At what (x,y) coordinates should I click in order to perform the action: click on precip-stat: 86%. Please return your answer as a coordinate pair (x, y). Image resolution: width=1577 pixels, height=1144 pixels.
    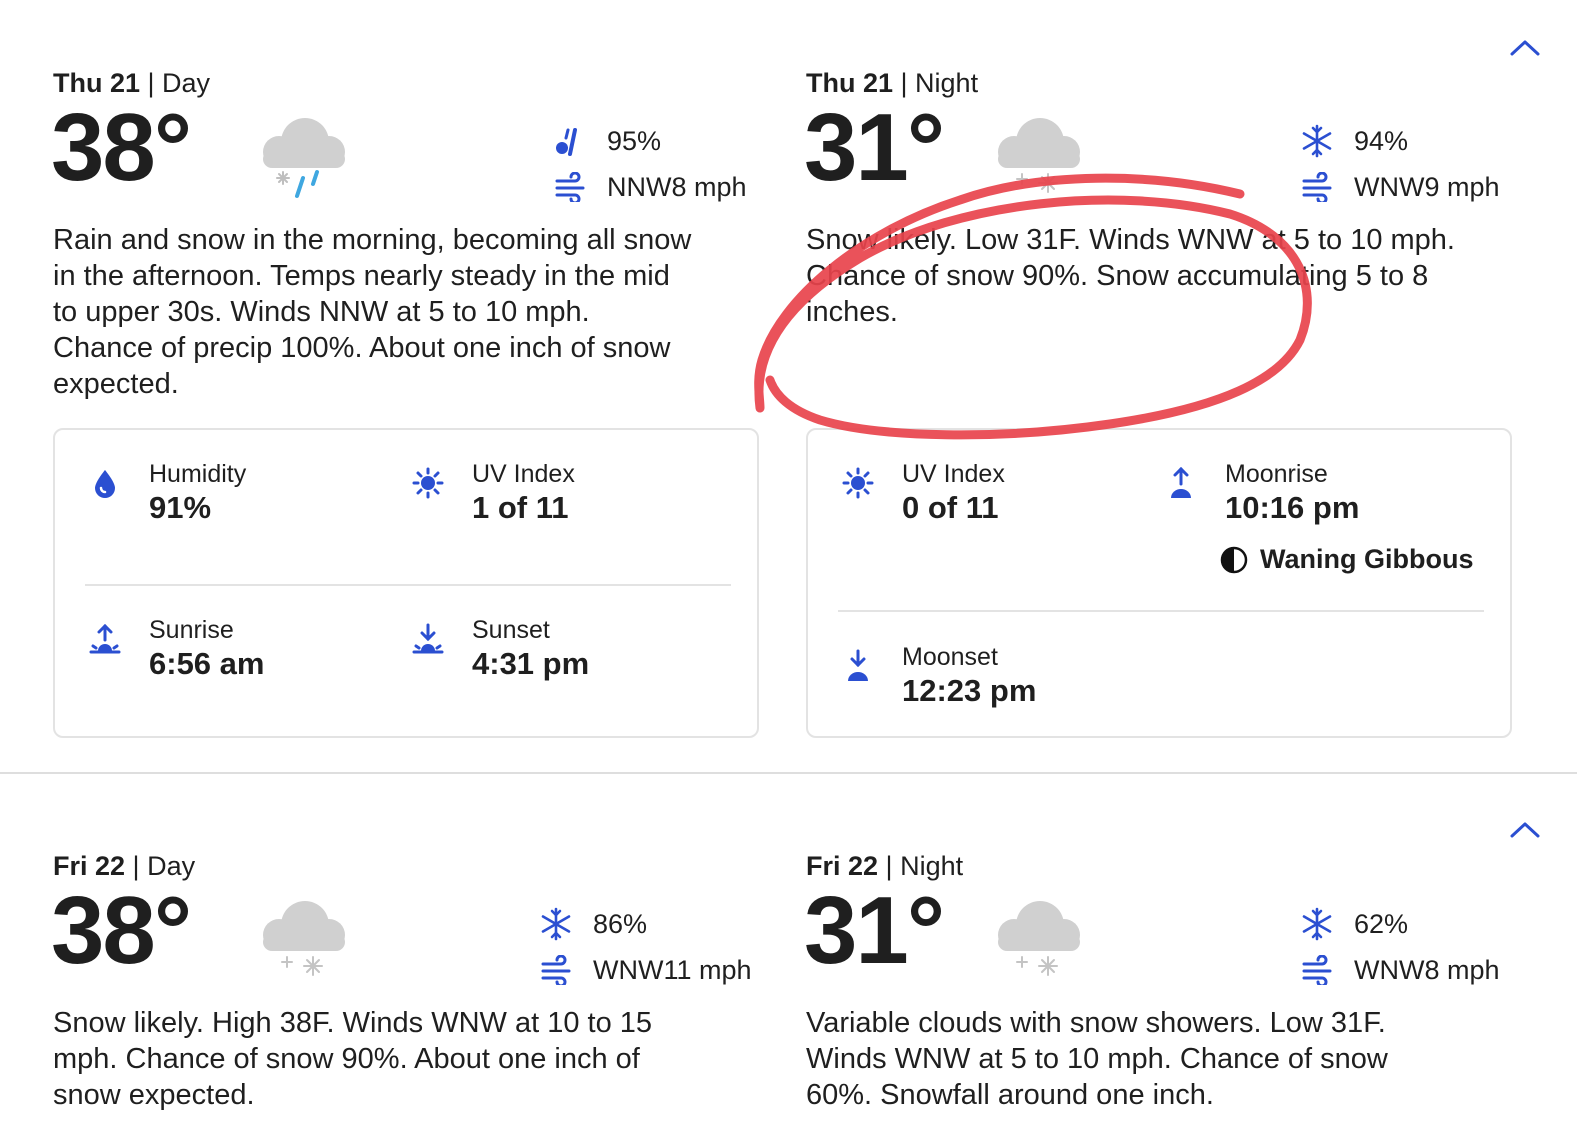
    Looking at the image, I should click on (593, 924).